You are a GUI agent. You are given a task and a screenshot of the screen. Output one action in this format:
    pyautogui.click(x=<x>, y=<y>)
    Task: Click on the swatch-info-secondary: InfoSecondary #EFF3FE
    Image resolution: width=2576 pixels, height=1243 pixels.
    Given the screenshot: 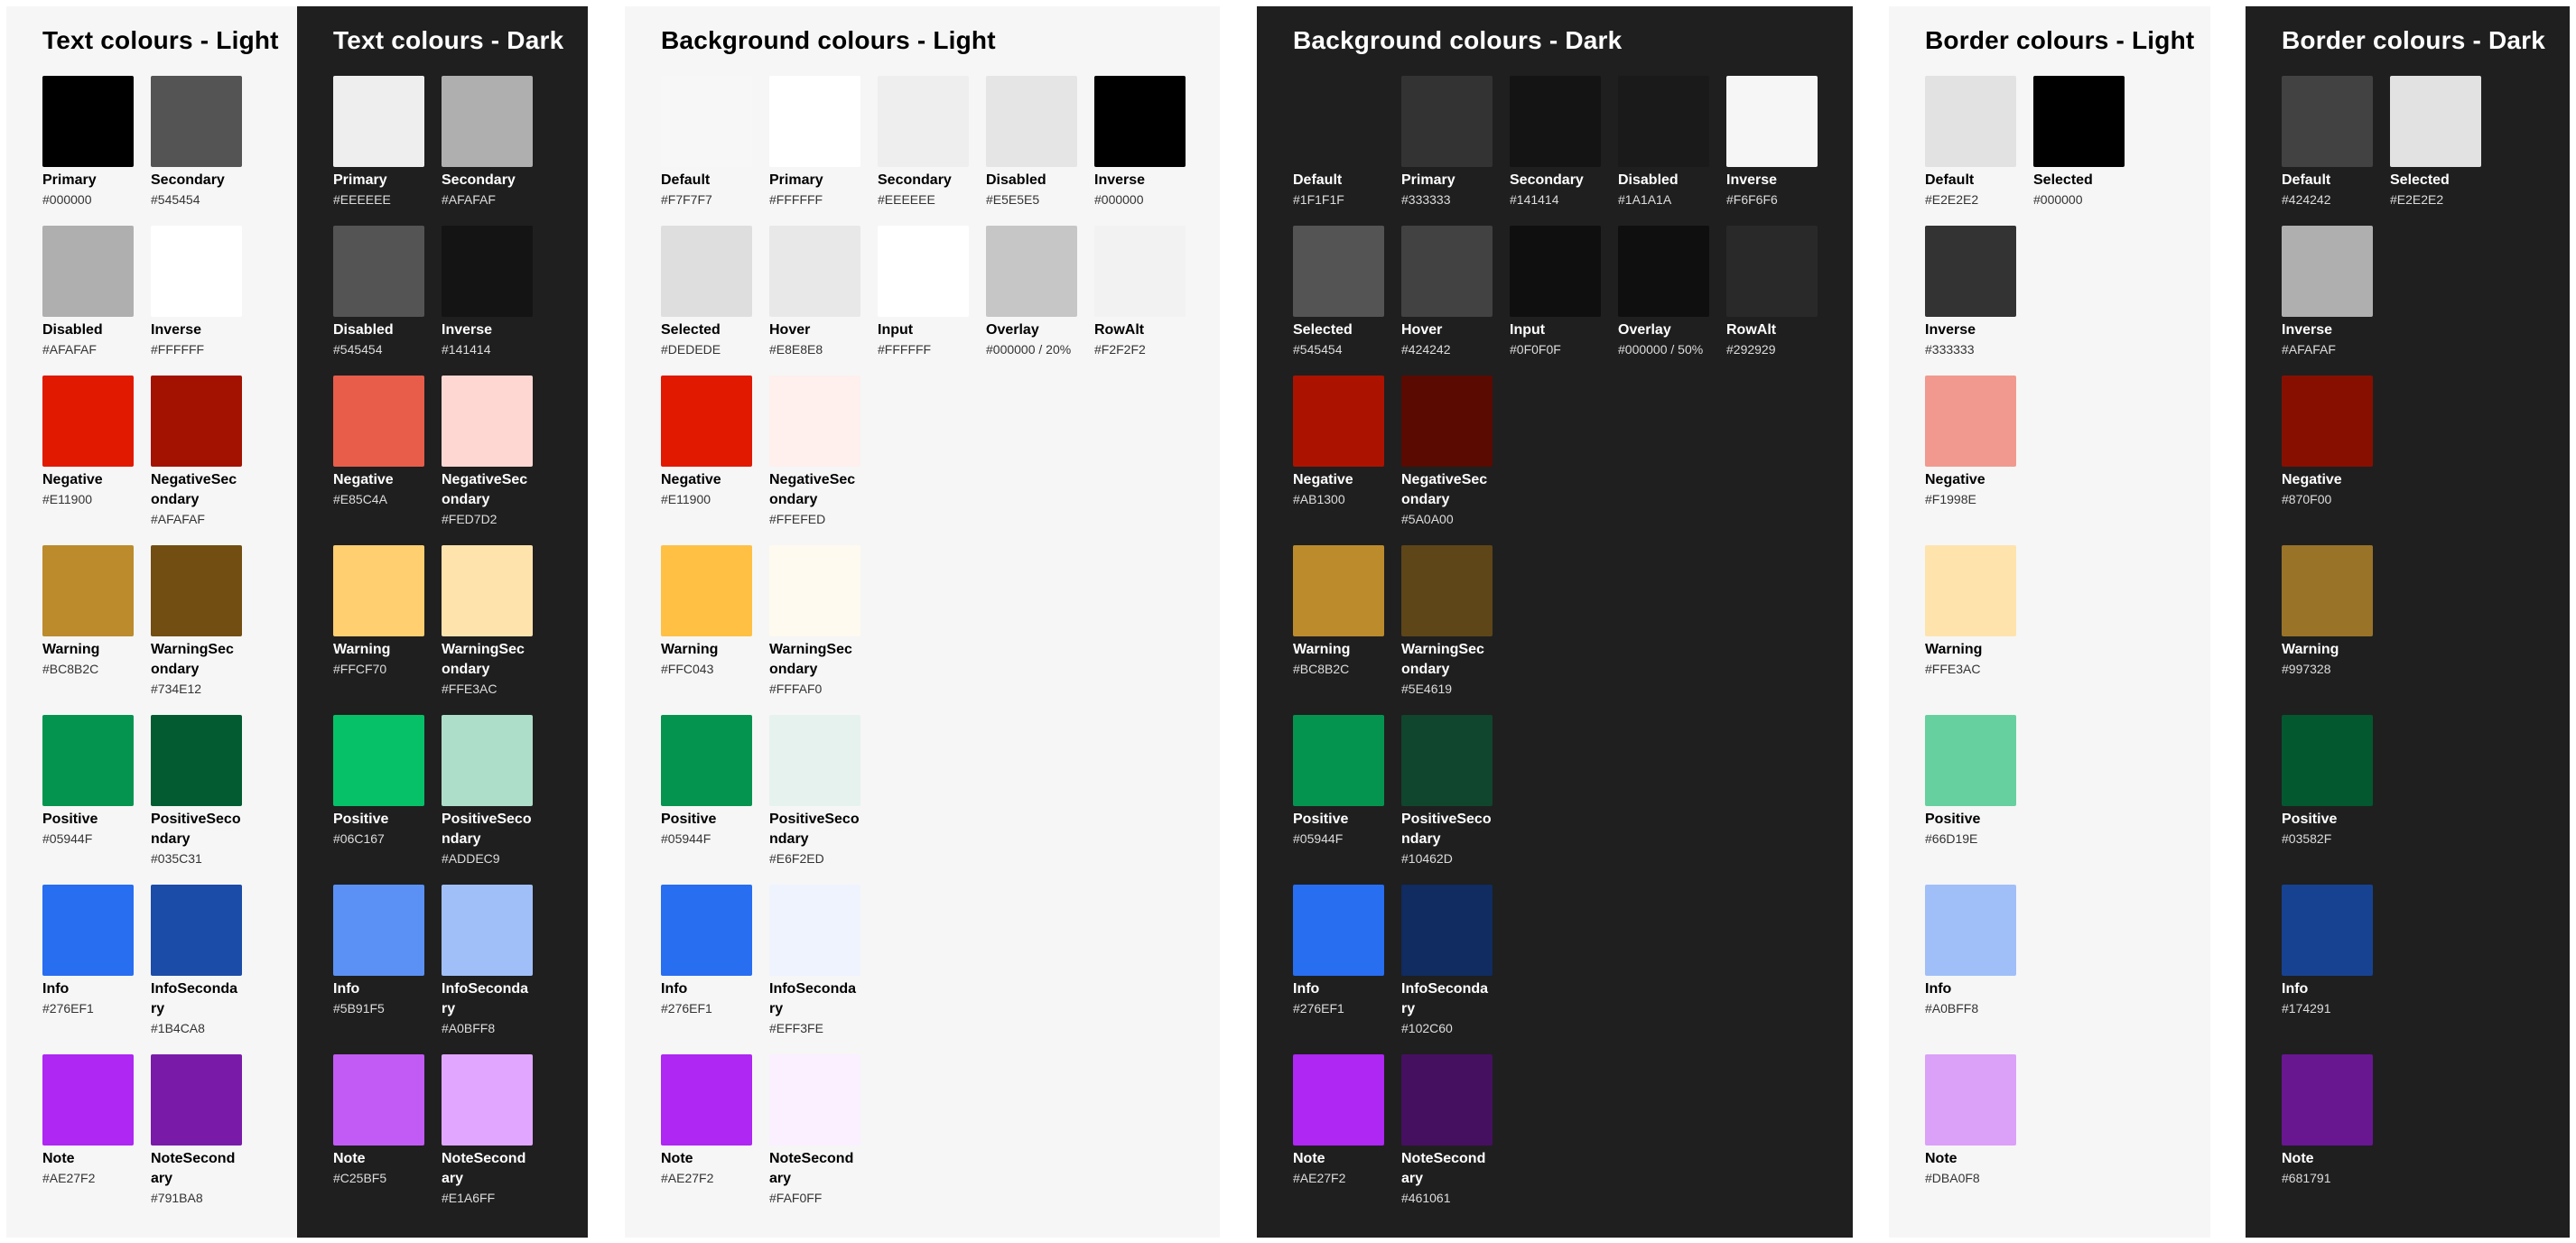 What is the action you would take?
    pyautogui.click(x=814, y=969)
    